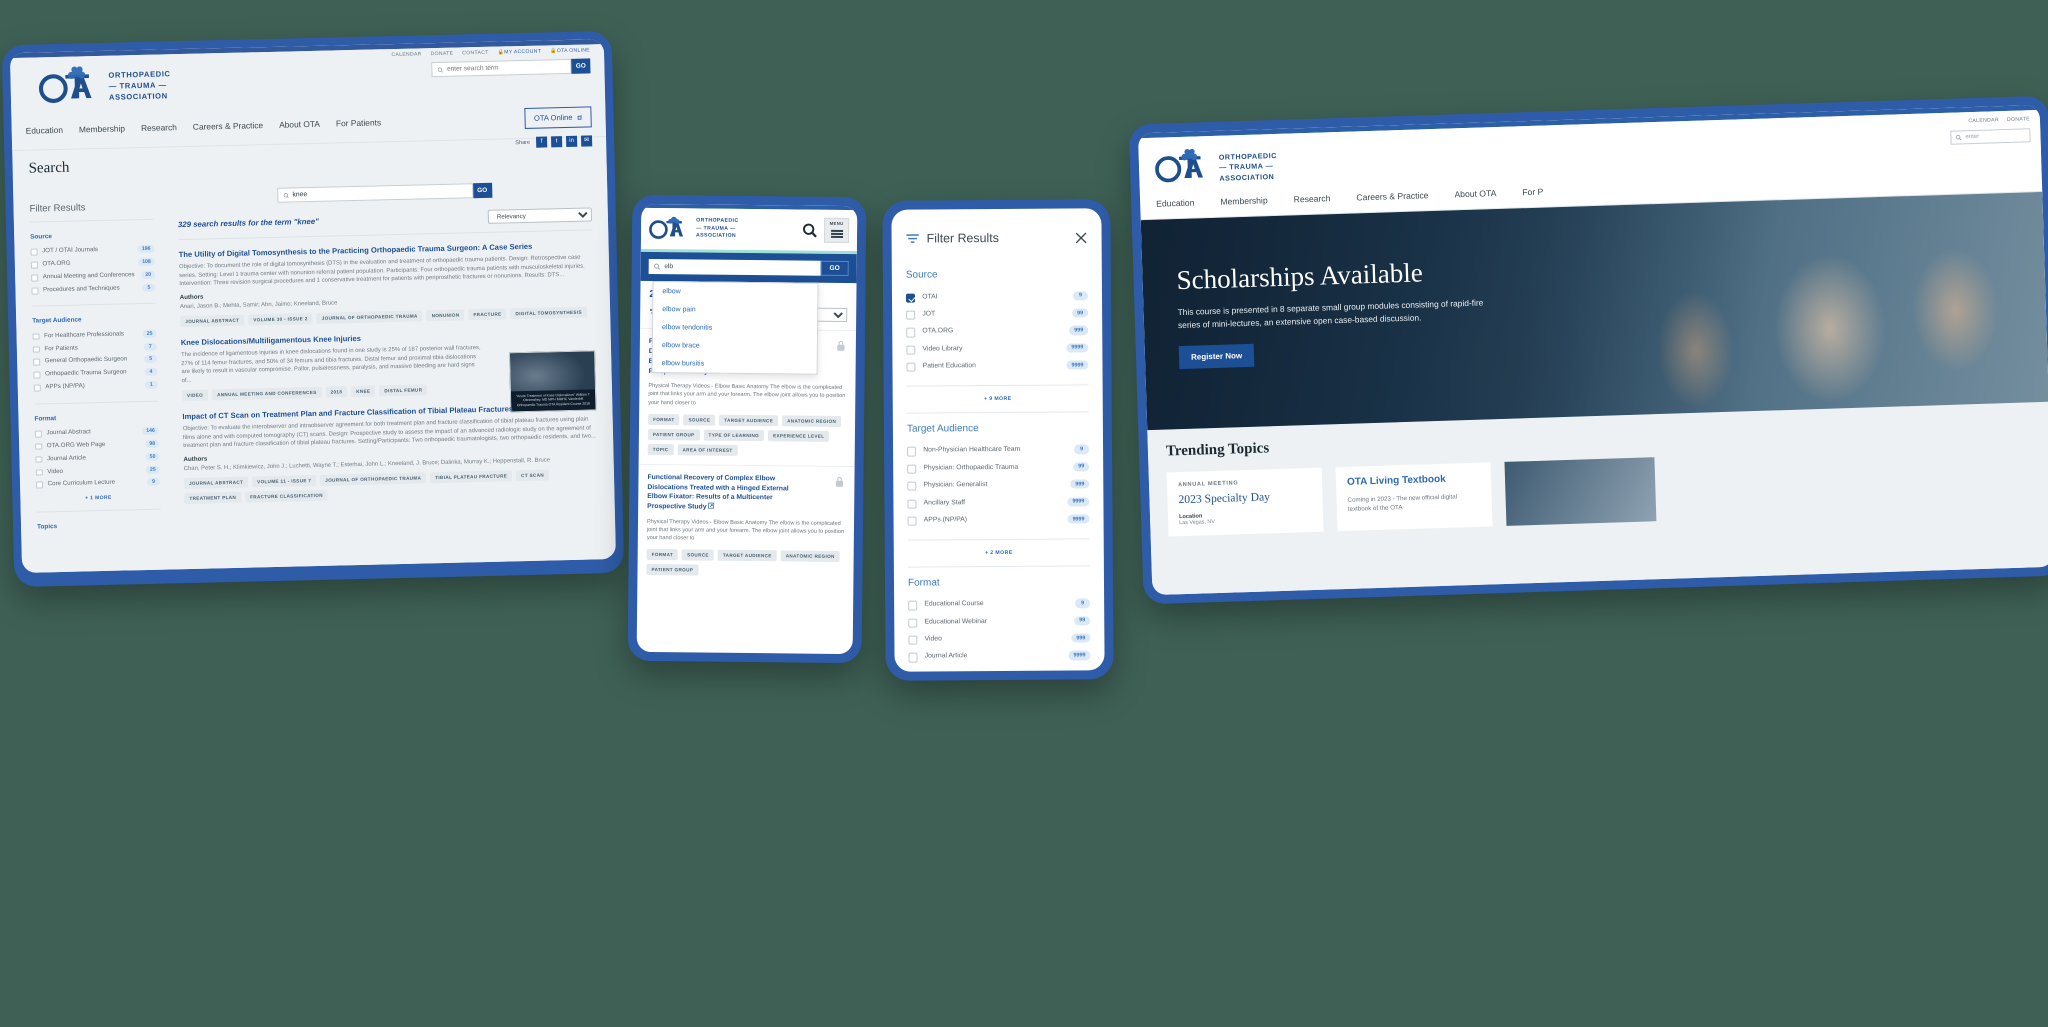 The image size is (2048, 1027). I want to click on nav-for-patients: For P, so click(1545, 192).